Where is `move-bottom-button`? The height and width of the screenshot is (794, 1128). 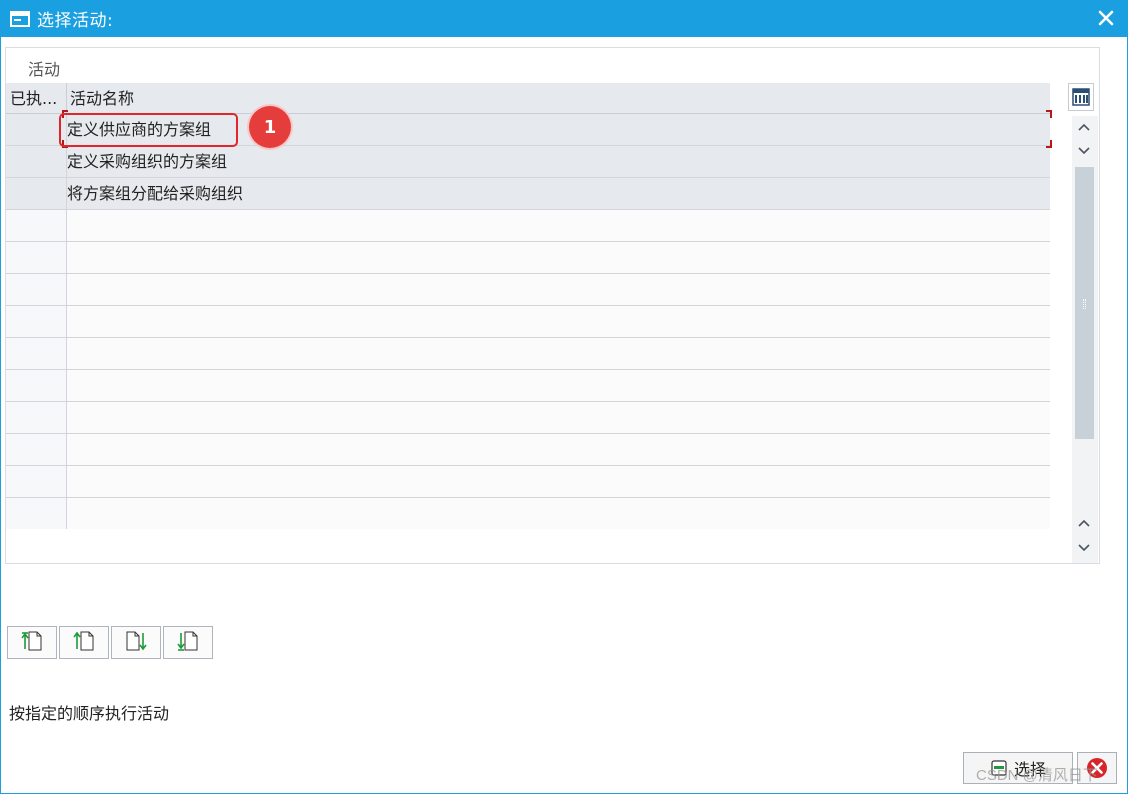 move-bottom-button is located at coordinates (188, 642).